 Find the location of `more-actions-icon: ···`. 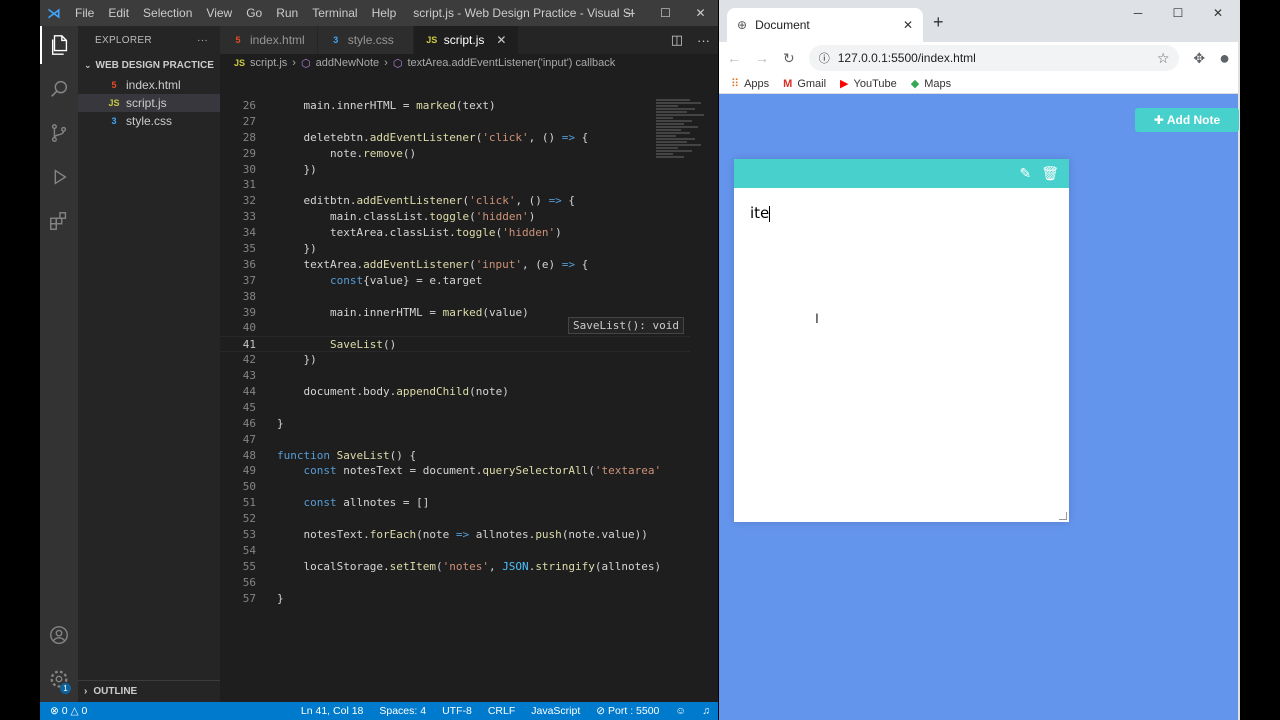

more-actions-icon: ··· is located at coordinates (703, 40).